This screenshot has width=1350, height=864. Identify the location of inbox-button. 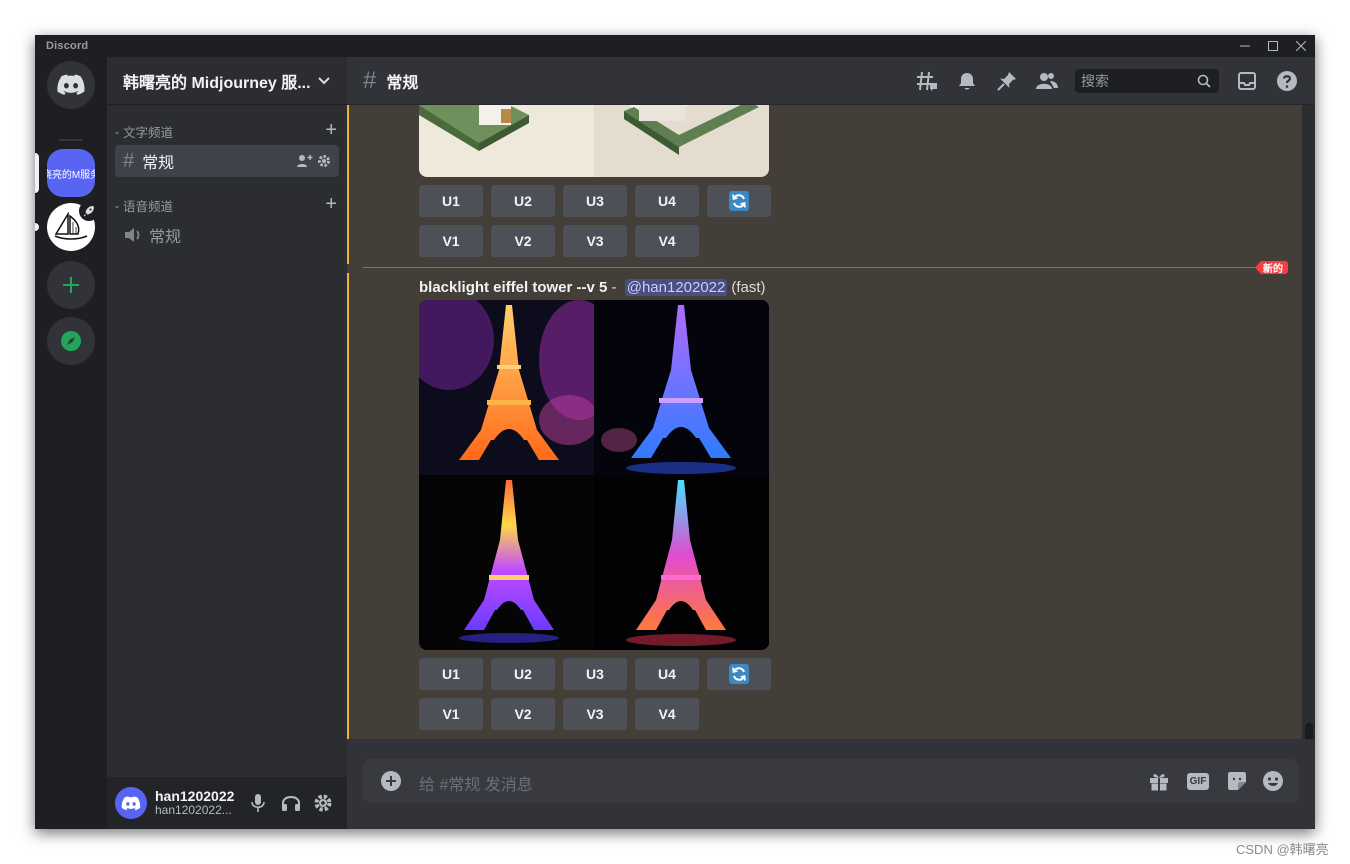
(1247, 81).